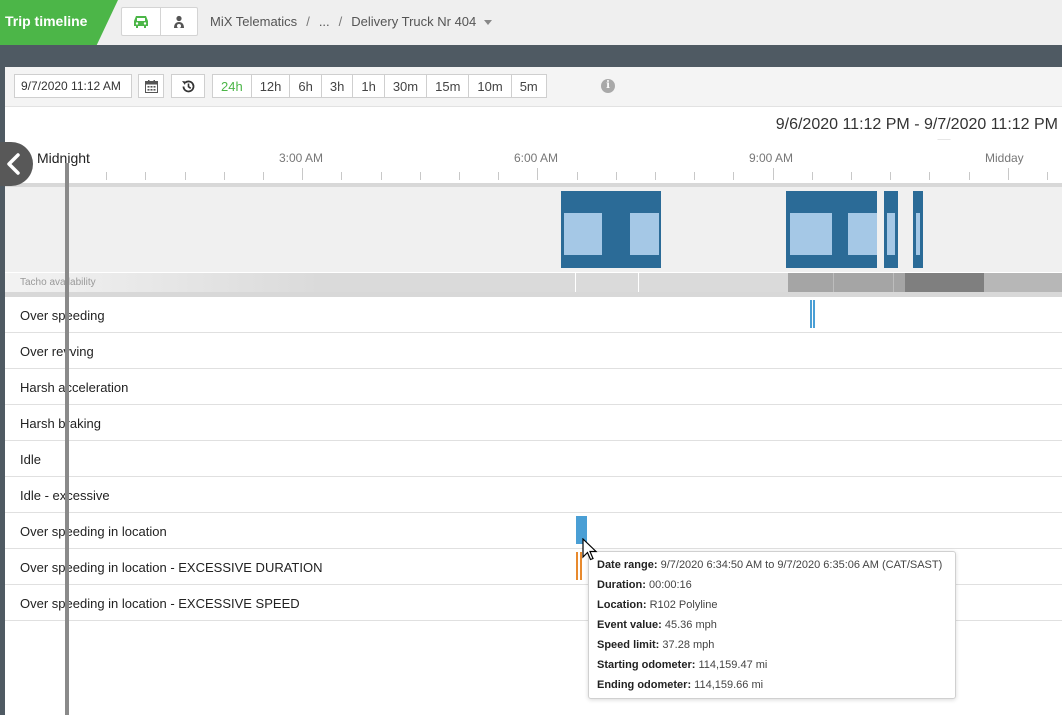 The image size is (1062, 715). I want to click on timeline-toolbar: 24h 12h 6h 3h 1h 30m 15m 10m 5m i, so click(533, 87).